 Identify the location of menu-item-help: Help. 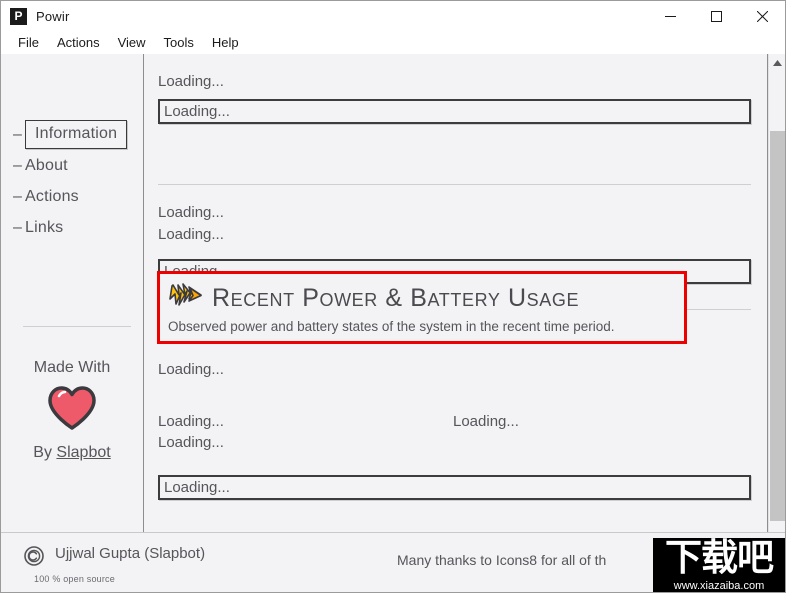
(225, 42).